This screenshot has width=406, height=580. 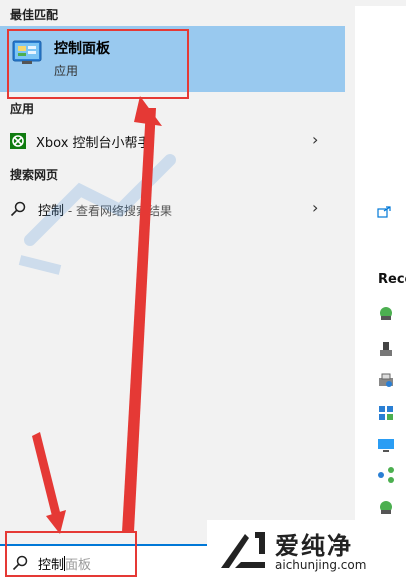 What do you see at coordinates (386, 413) in the screenshot?
I see `network-grid-icon` at bounding box center [386, 413].